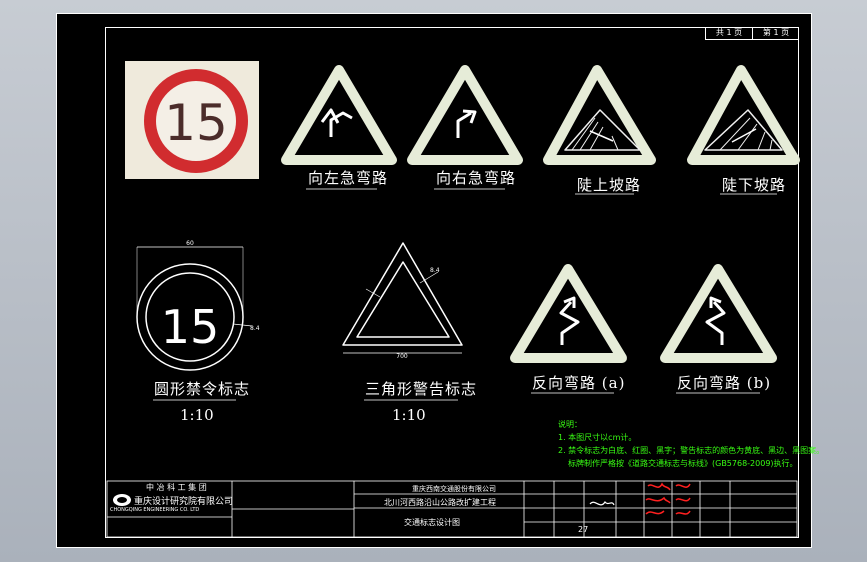 Image resolution: width=867 pixels, height=562 pixels. What do you see at coordinates (435, 270) in the screenshot?
I see `triangle-dim-side: 8.4` at bounding box center [435, 270].